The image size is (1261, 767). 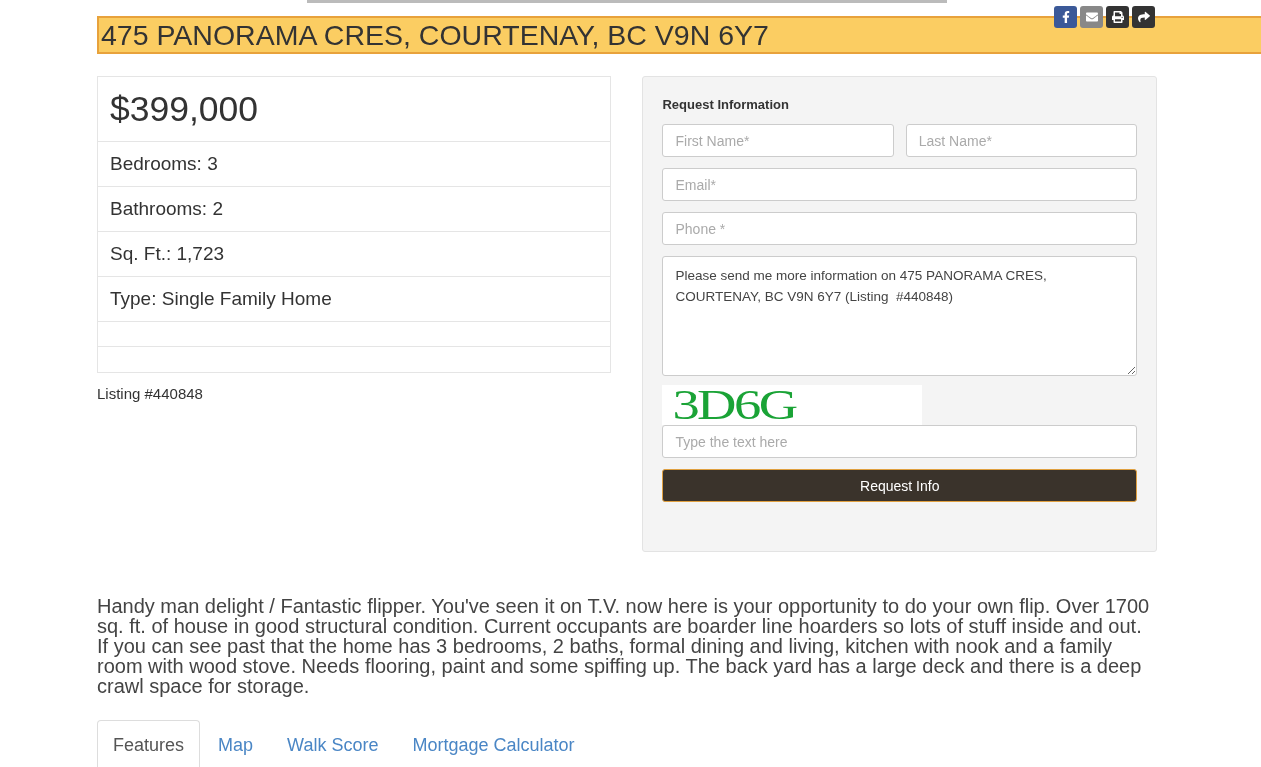 What do you see at coordinates (435, 35) in the screenshot?
I see `property-address: 475 PANORAMA CRES, COURTENAY, BC V9N 6Y7` at bounding box center [435, 35].